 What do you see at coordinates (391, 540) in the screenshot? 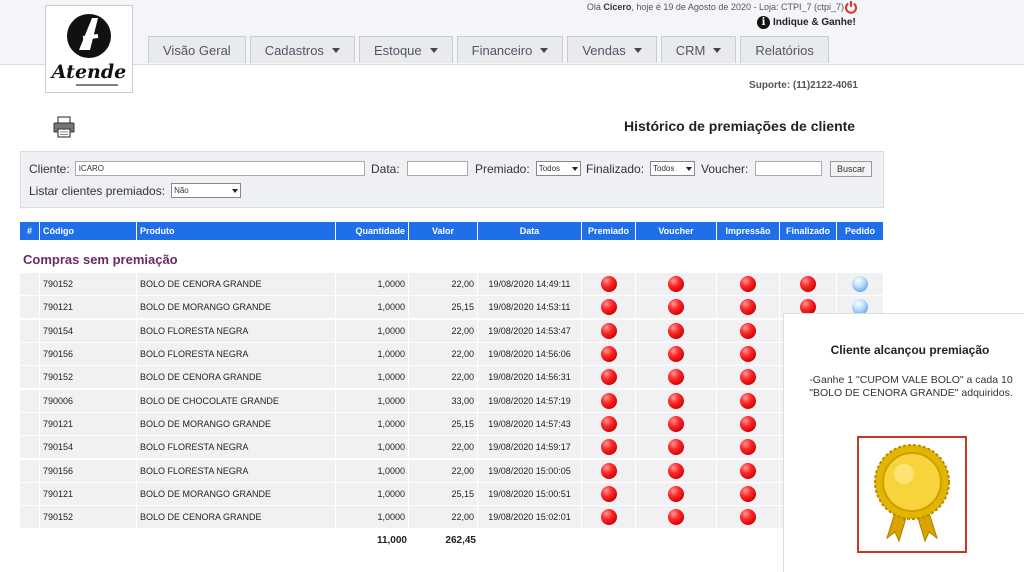
I see `total-quantidade: 11,000` at bounding box center [391, 540].